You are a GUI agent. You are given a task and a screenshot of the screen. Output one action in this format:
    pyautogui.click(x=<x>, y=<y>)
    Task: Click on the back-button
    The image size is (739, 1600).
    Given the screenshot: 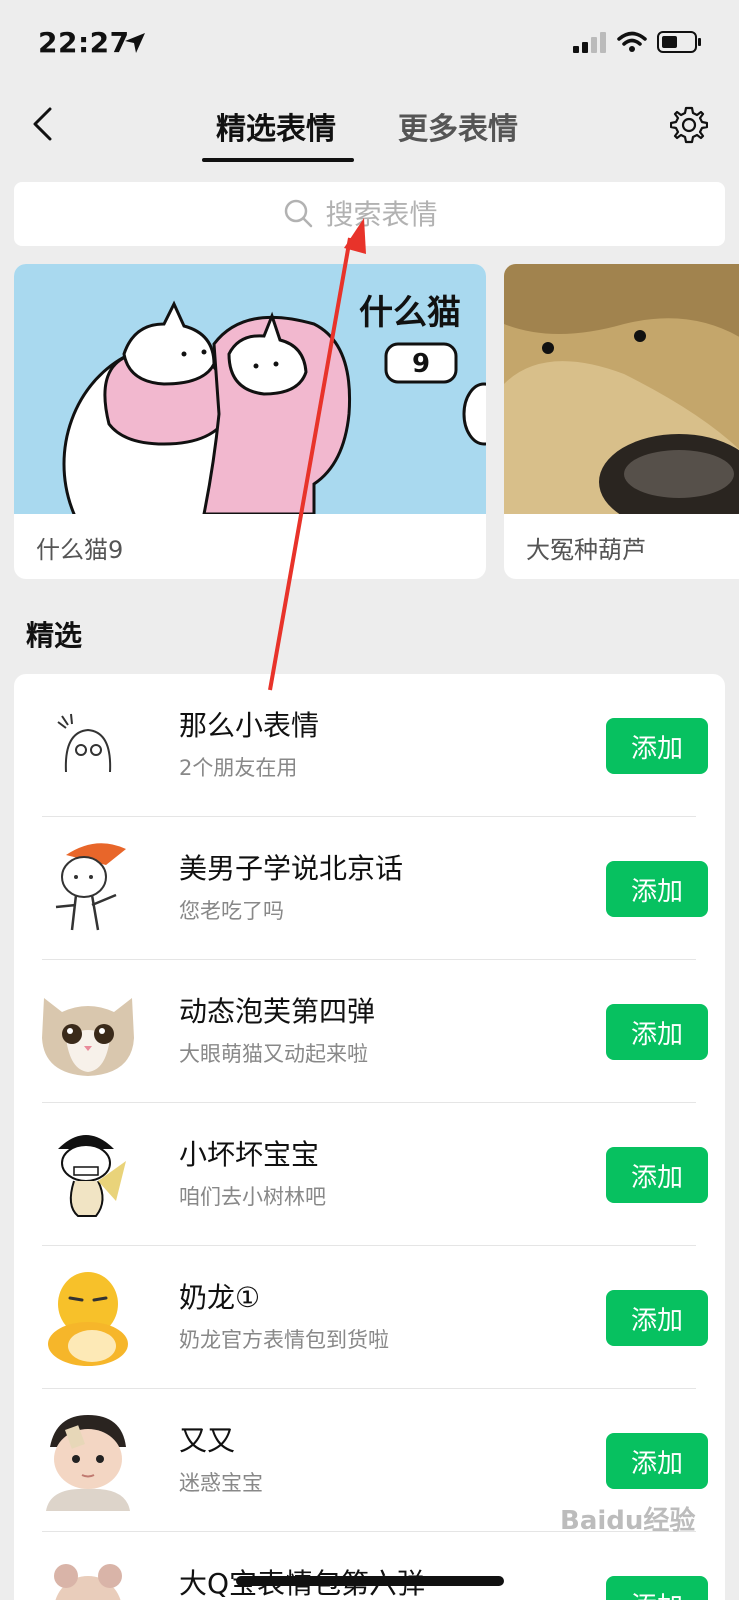 What is the action you would take?
    pyautogui.click(x=42, y=124)
    